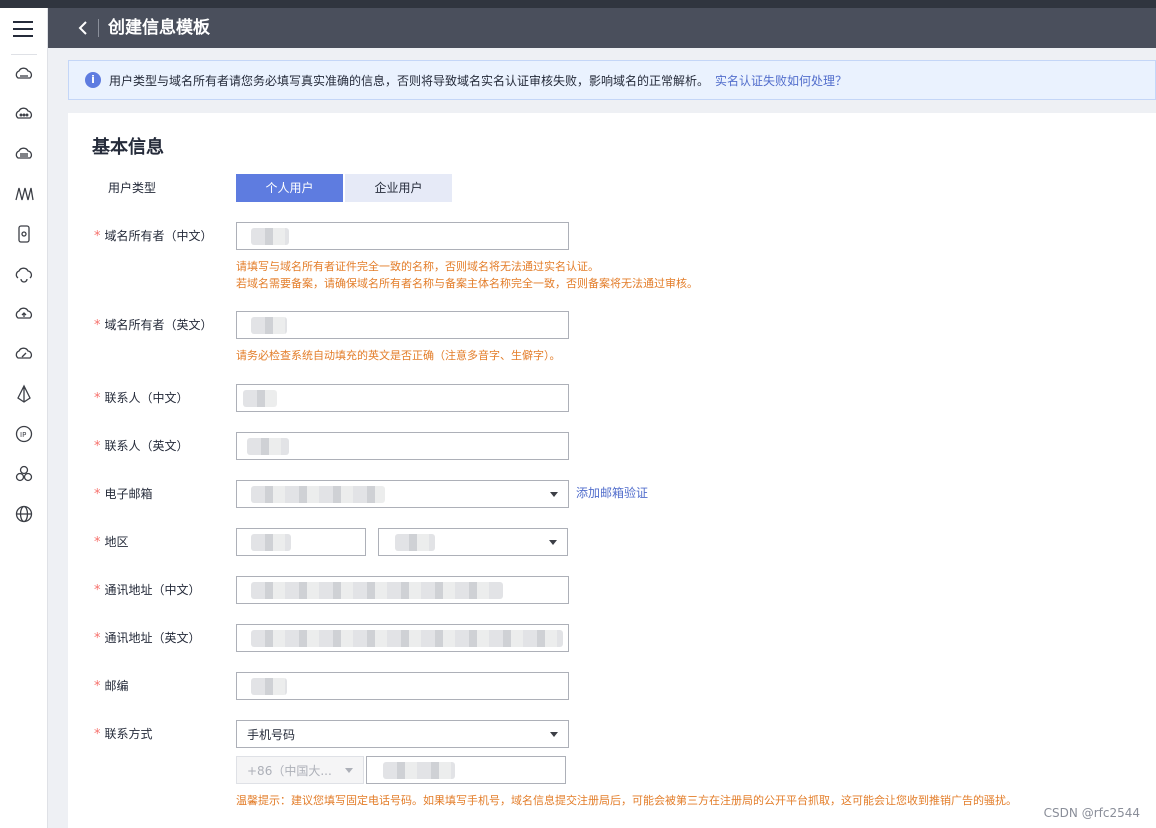 The height and width of the screenshot is (828, 1156). What do you see at coordinates (24, 354) in the screenshot?
I see `cloud-speed-icon` at bounding box center [24, 354].